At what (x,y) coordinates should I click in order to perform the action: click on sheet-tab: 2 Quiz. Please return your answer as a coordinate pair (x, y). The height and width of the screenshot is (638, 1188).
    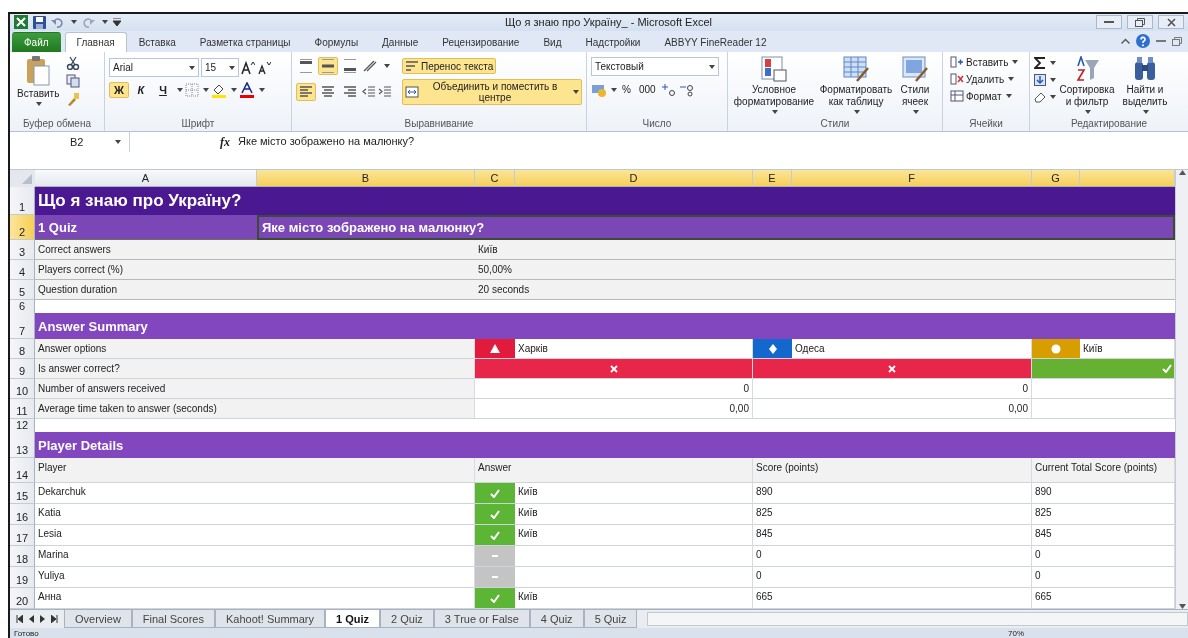
    Looking at the image, I should click on (407, 619).